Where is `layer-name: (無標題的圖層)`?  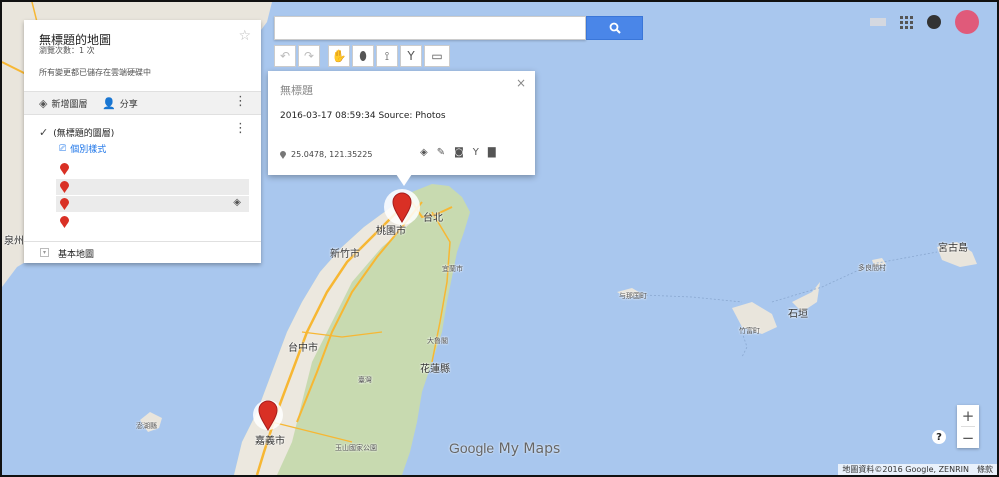
layer-name: (無標題的圖層) is located at coordinates (83, 132).